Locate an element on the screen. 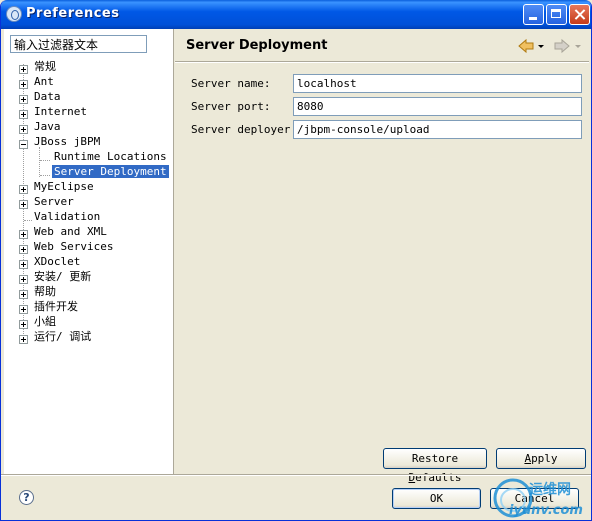 The image size is (592, 521). help-icon: ? is located at coordinates (26, 497).